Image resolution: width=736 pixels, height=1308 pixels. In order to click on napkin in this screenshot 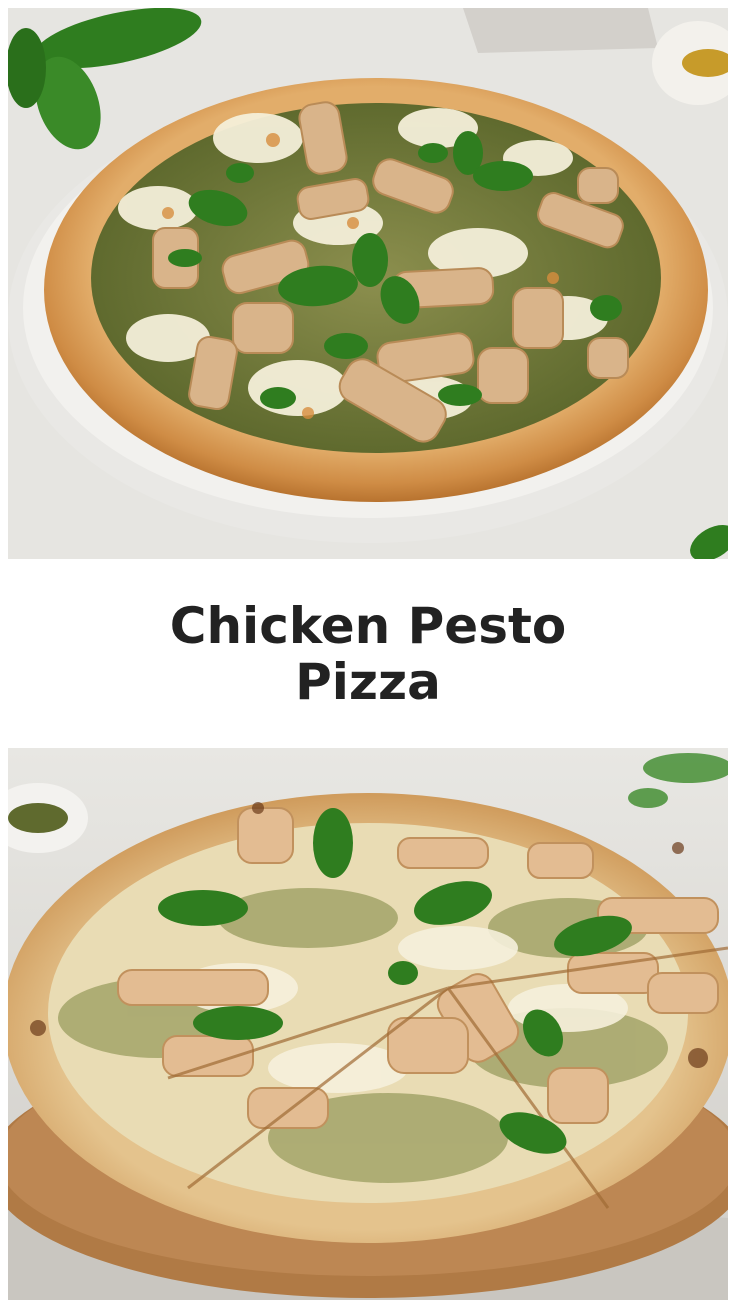, I will do `click(560, 30)`.